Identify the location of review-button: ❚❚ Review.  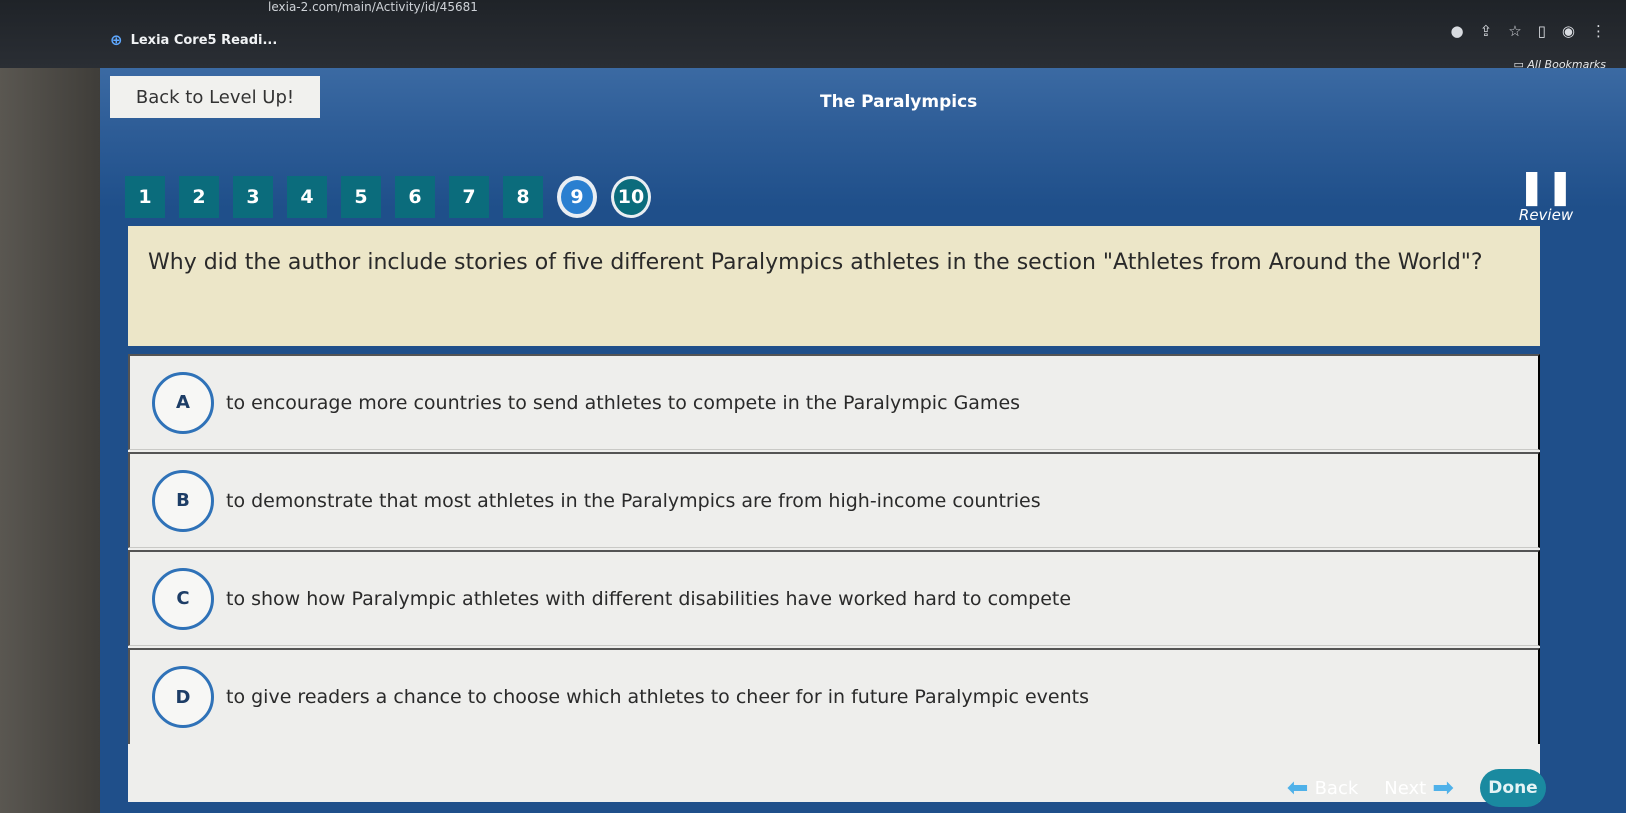
(1546, 196).